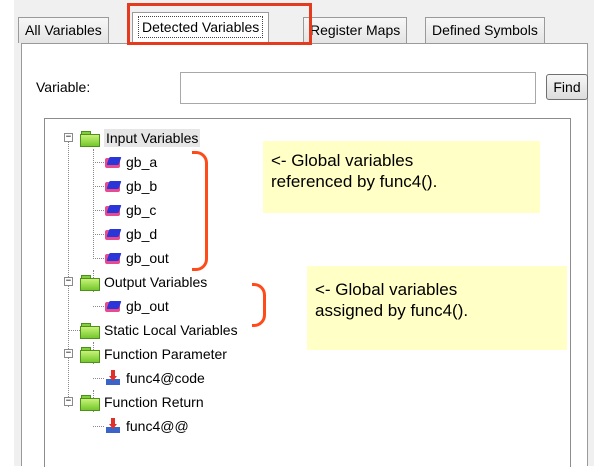  I want to click on tree-item-label: gb_b, so click(142, 186).